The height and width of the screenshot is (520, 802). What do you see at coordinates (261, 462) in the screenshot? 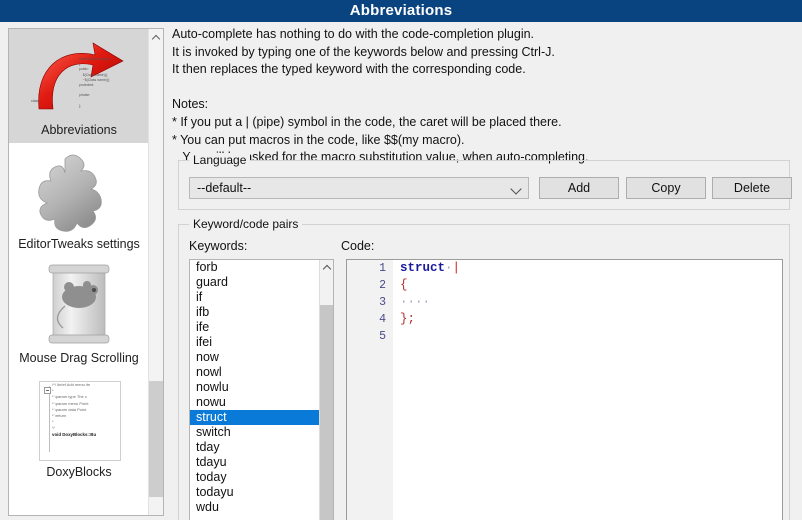
I see `keyword-list-item: tdayu` at bounding box center [261, 462].